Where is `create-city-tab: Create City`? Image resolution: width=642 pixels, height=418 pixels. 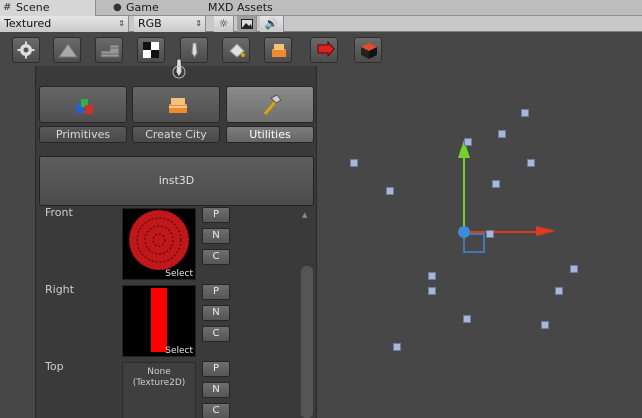 create-city-tab: Create City is located at coordinates (176, 134).